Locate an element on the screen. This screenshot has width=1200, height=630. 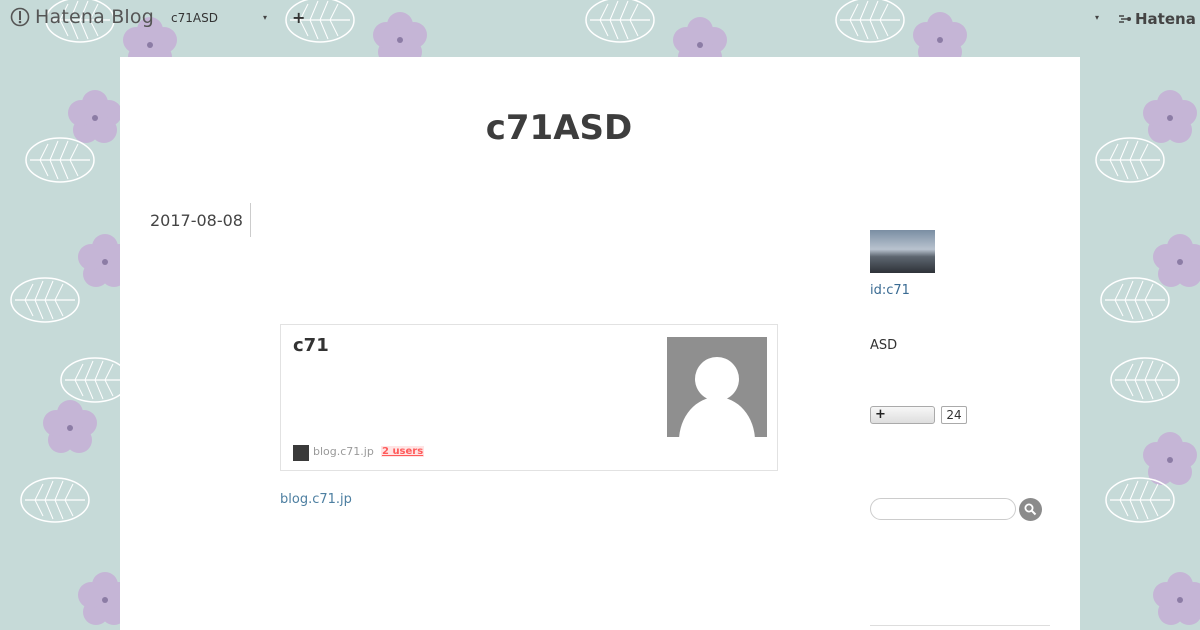
search-icon is located at coordinates (1030, 509).